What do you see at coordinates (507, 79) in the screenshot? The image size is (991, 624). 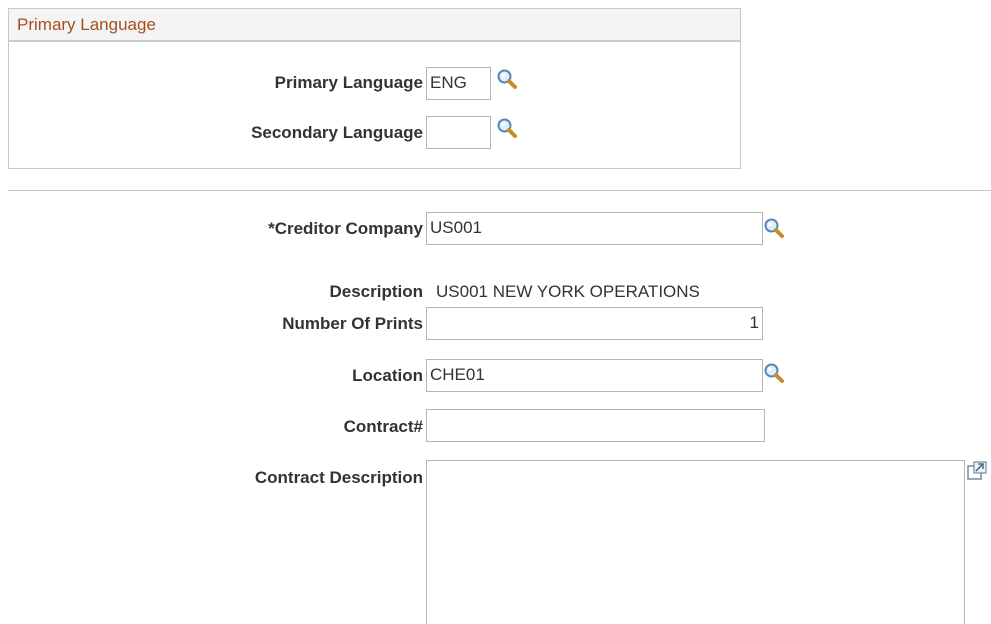 I see `primary-language-lookup-icon` at bounding box center [507, 79].